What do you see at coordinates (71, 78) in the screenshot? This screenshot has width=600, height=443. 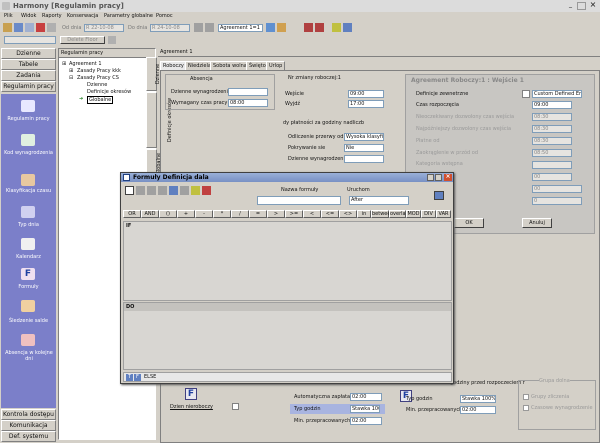 I see `expand-icon: ⊟` at bounding box center [71, 78].